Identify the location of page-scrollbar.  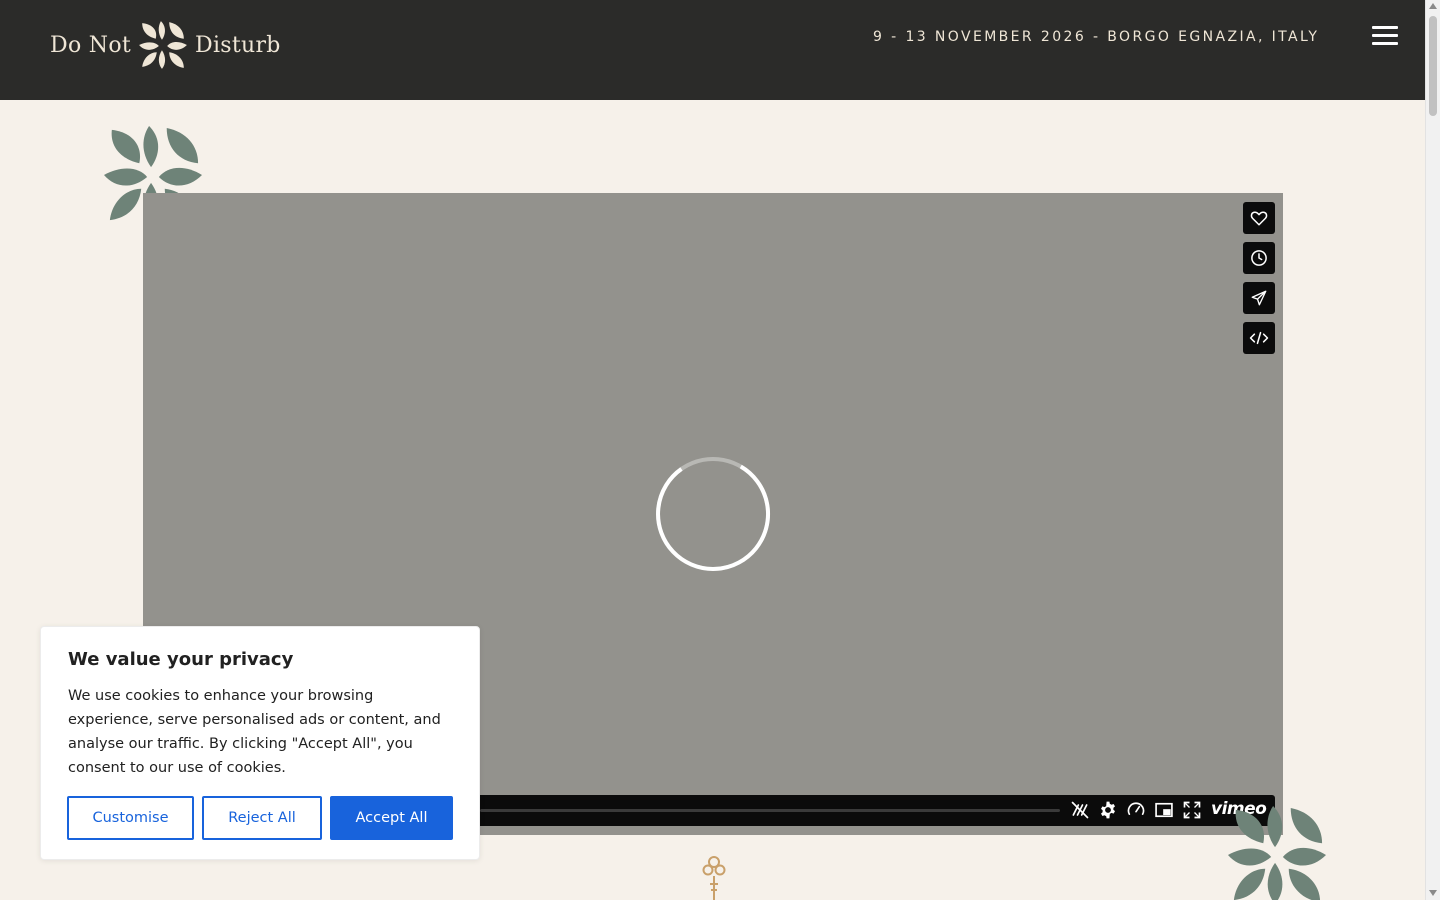
(1432, 450).